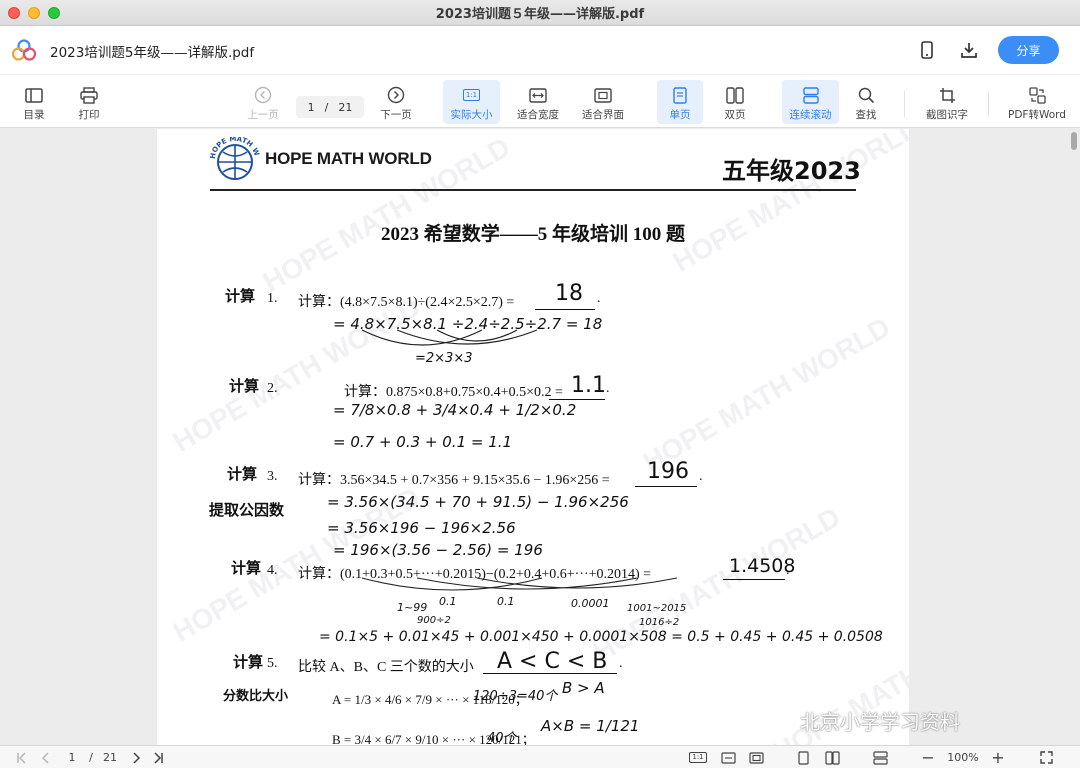 This screenshot has width=1080, height=768. I want to click on prev-page-button: 上一页, so click(263, 102).